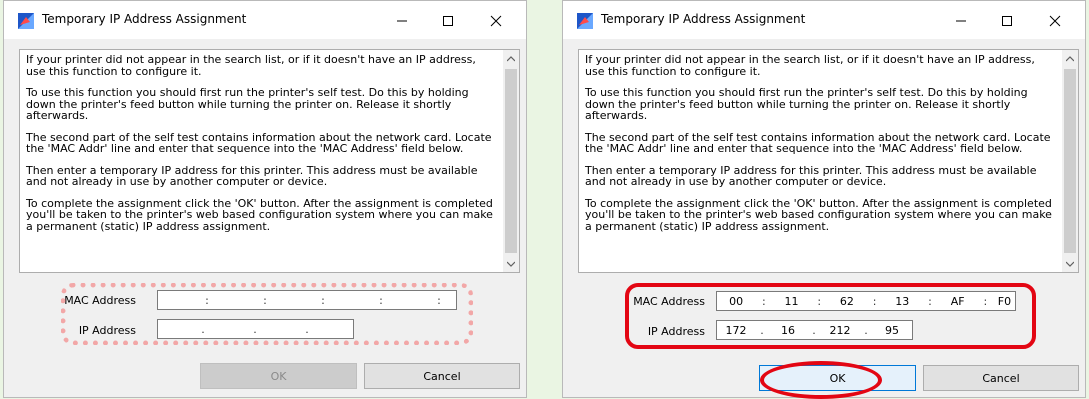  What do you see at coordinates (267, 314) in the screenshot?
I see `dotted-highlight-frame` at bounding box center [267, 314].